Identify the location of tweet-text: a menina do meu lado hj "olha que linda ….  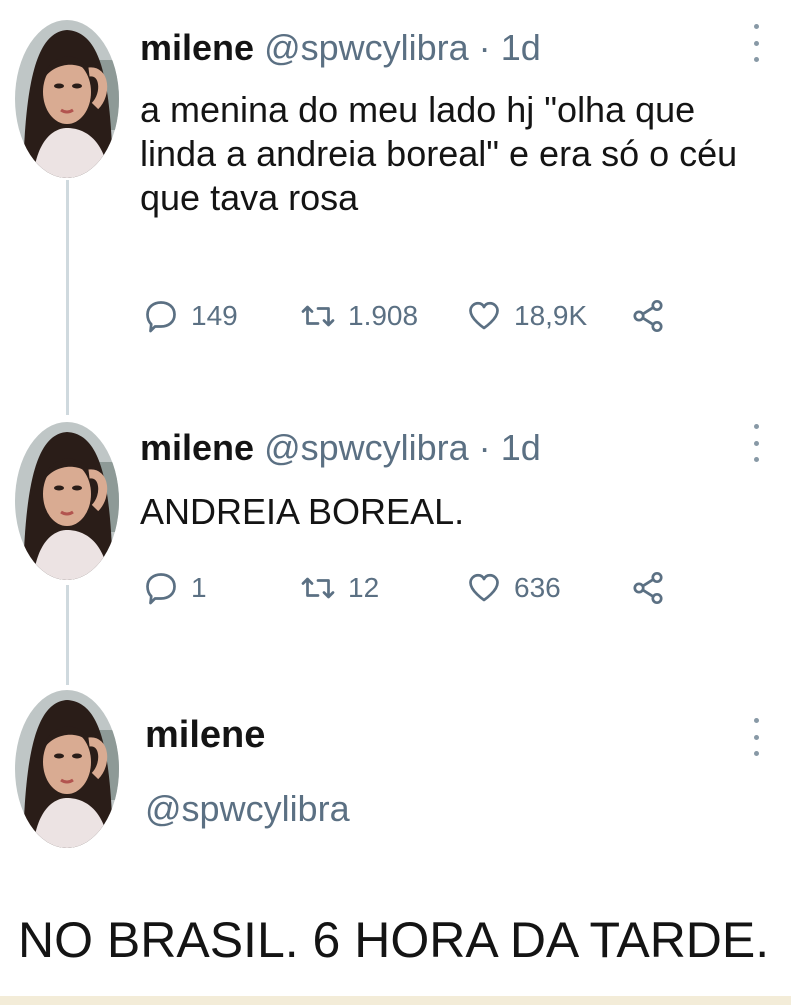
(439, 153).